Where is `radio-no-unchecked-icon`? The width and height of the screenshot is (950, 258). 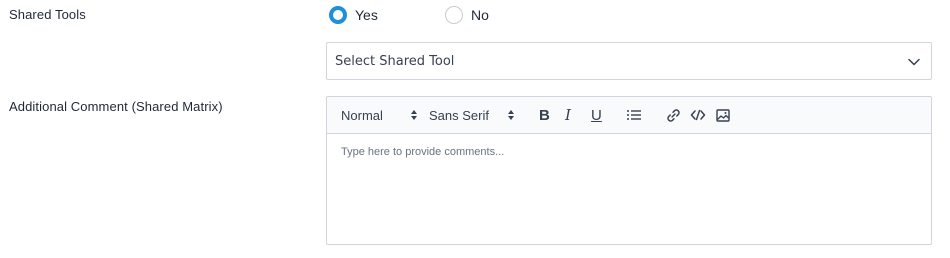 radio-no-unchecked-icon is located at coordinates (454, 15).